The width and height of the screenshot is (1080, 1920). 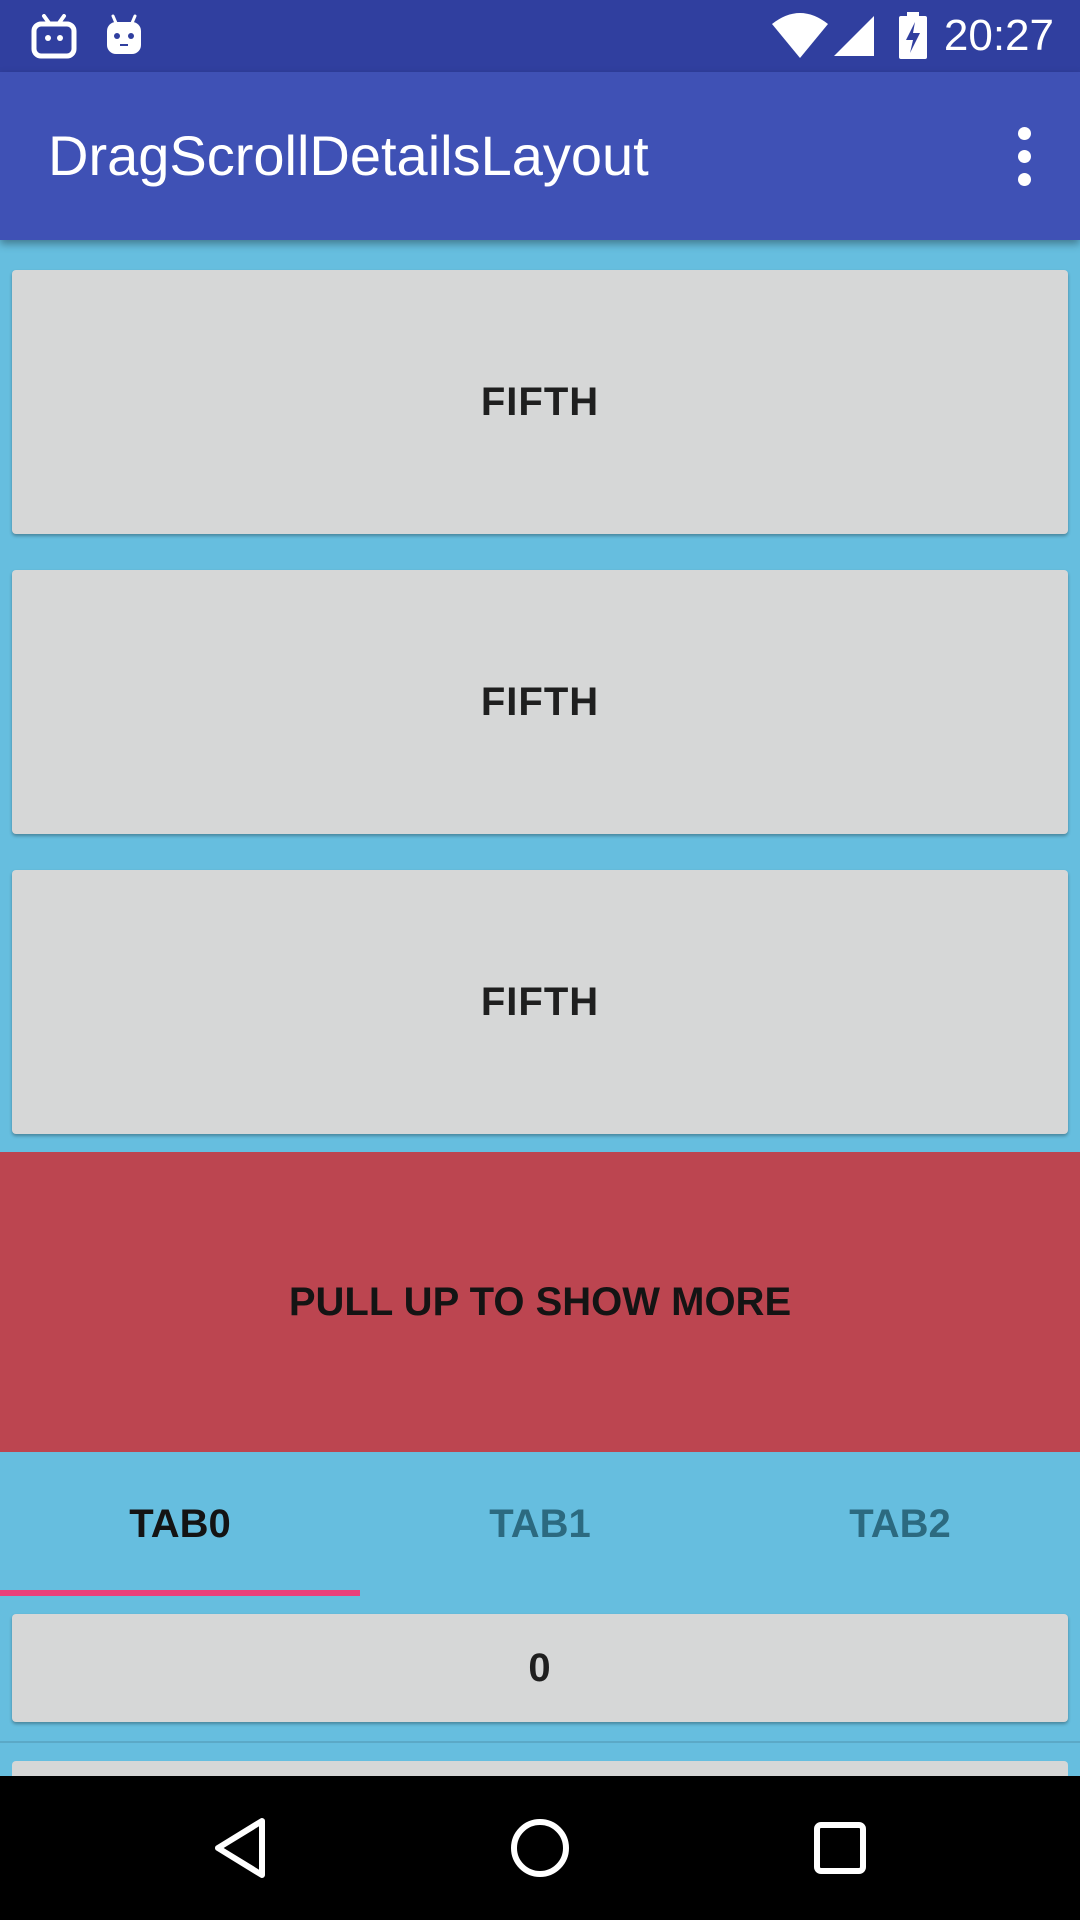 I want to click on tab-indicator, so click(x=180, y=1593).